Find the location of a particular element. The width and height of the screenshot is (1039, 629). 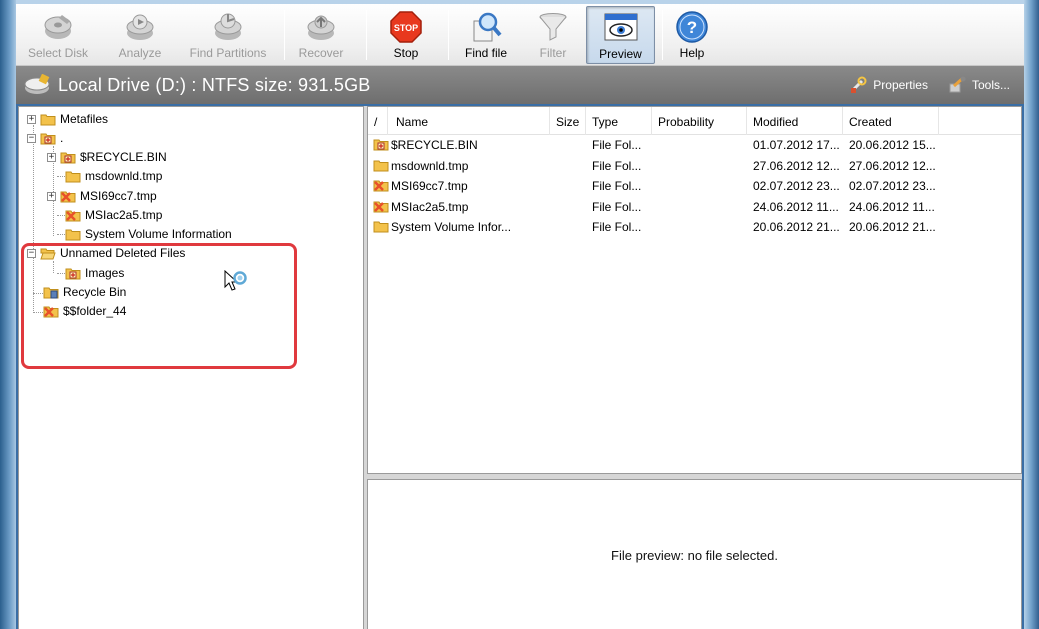

mouse-cursor-icon is located at coordinates (239, 286).